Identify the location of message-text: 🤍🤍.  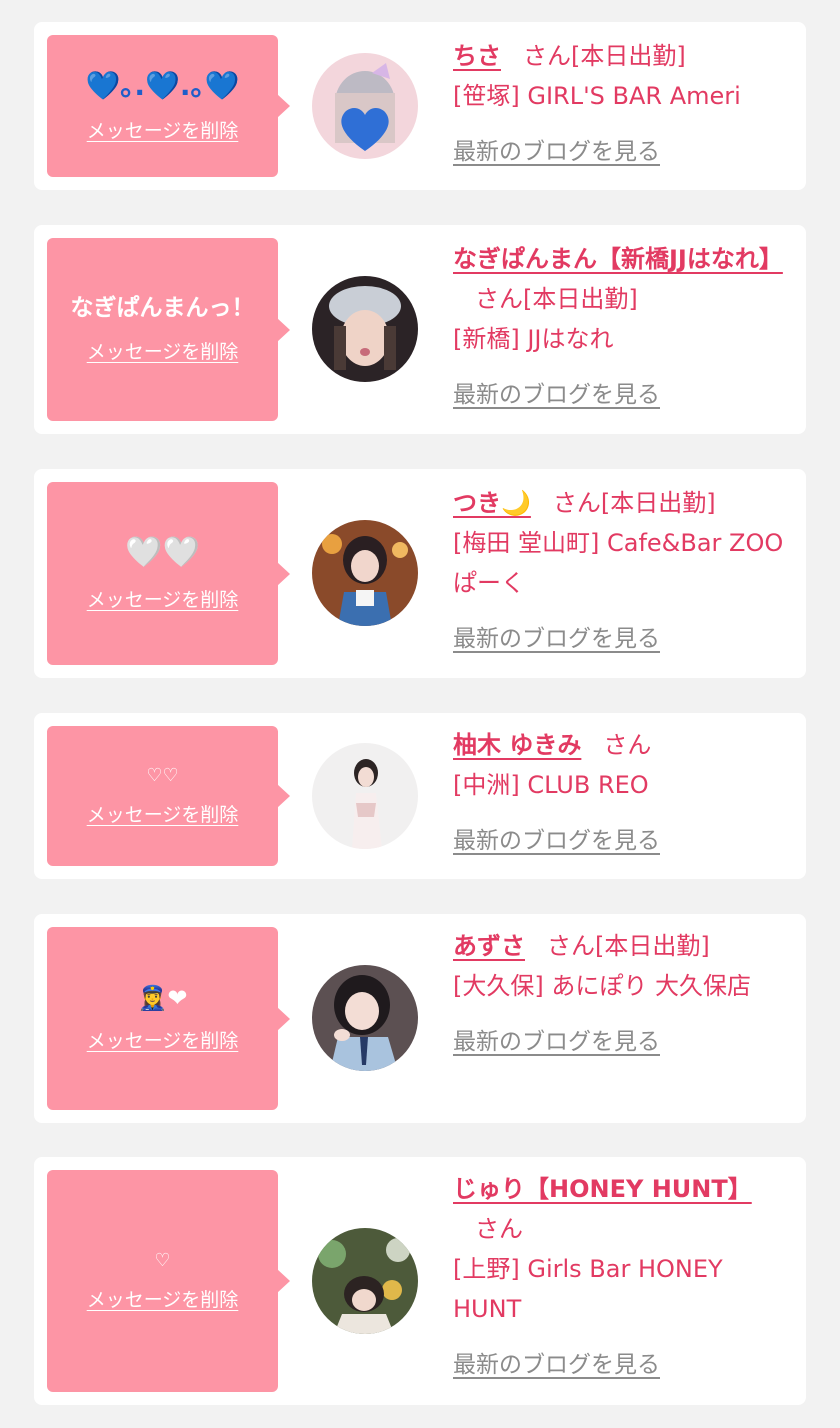
(162, 552).